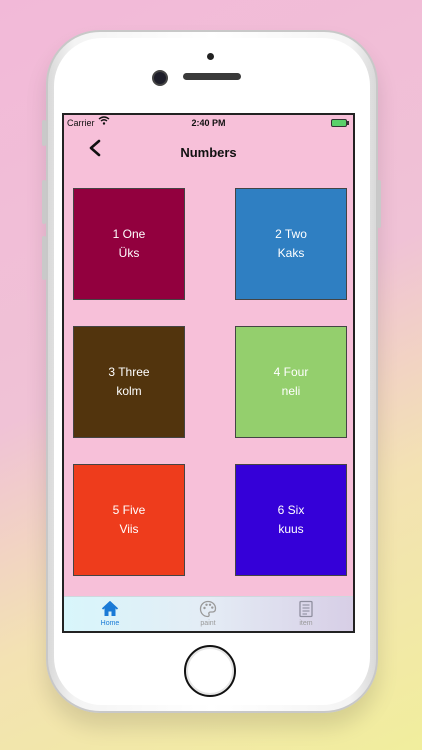 The width and height of the screenshot is (422, 750). I want to click on tile-word-label: Kaks, so click(291, 253).